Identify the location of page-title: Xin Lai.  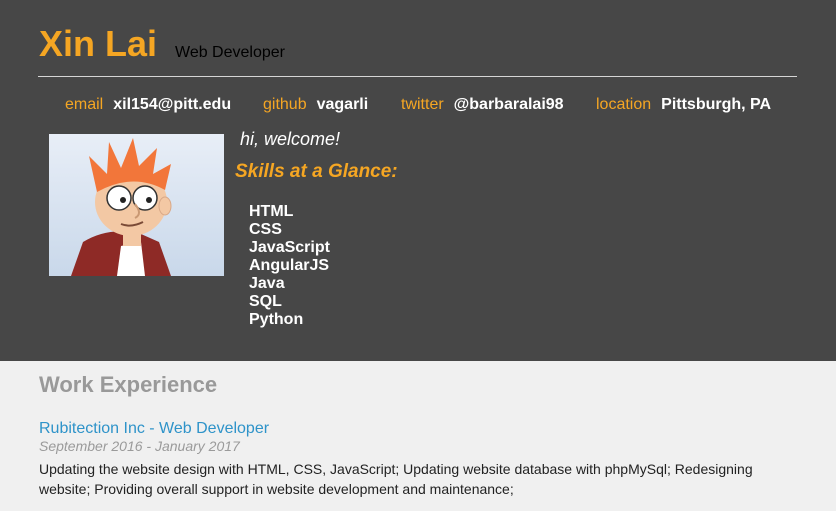
(98, 43).